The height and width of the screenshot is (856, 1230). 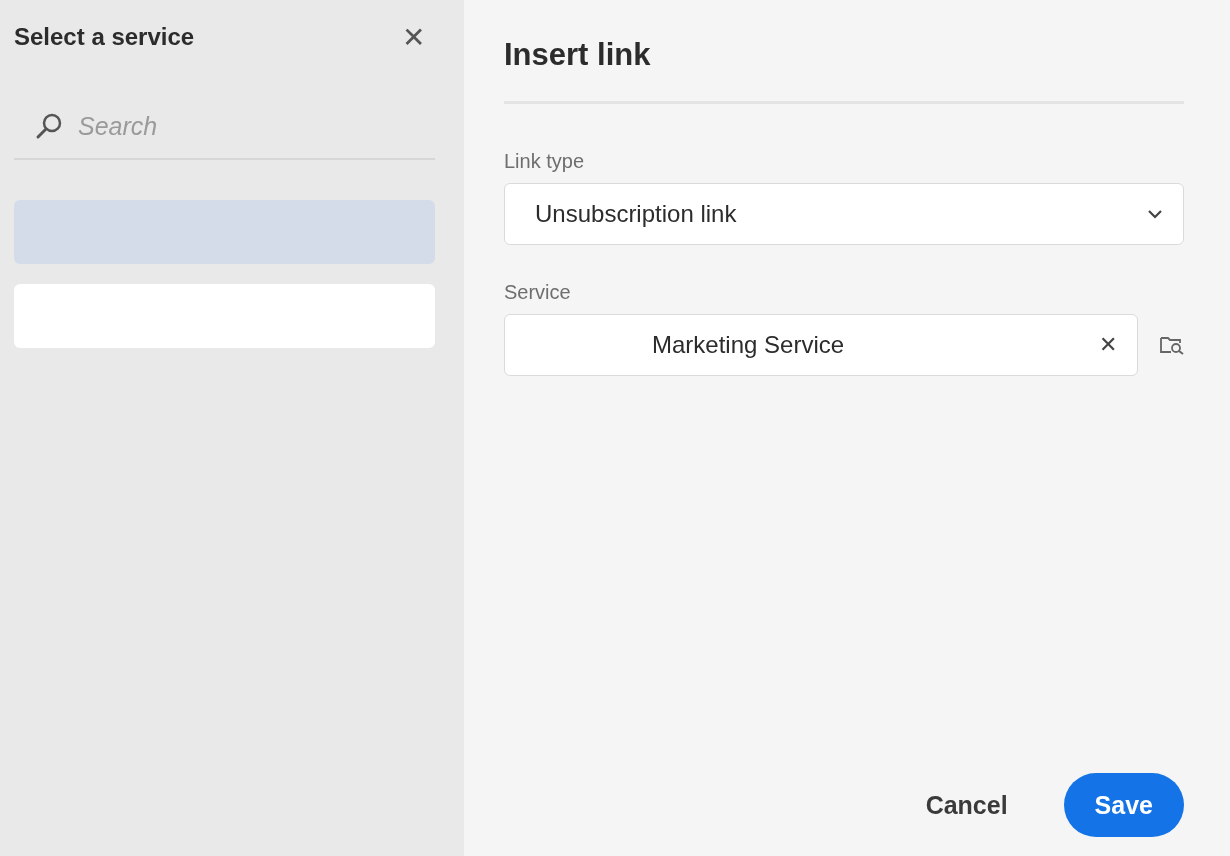 What do you see at coordinates (228, 126) in the screenshot?
I see `search-field: Search` at bounding box center [228, 126].